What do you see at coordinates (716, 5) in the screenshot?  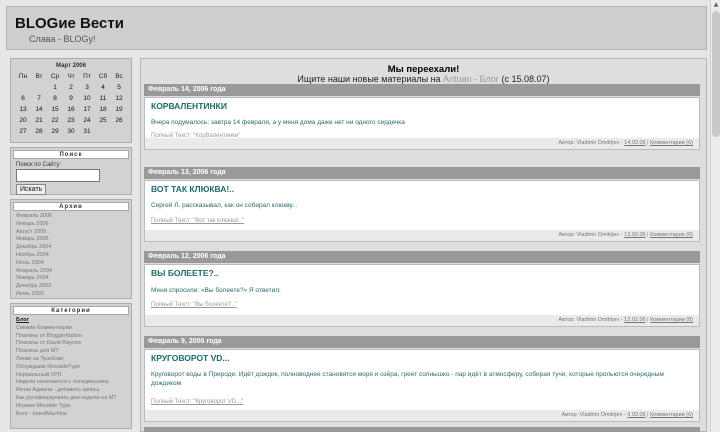 I see `scroll-up-arrow-icon: ▲` at bounding box center [716, 5].